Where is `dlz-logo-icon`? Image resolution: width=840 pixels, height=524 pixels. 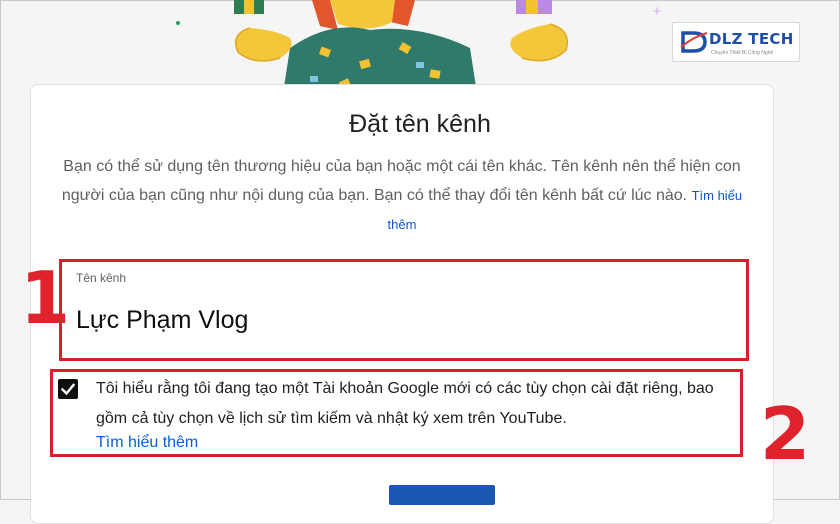 dlz-logo-icon is located at coordinates (694, 42).